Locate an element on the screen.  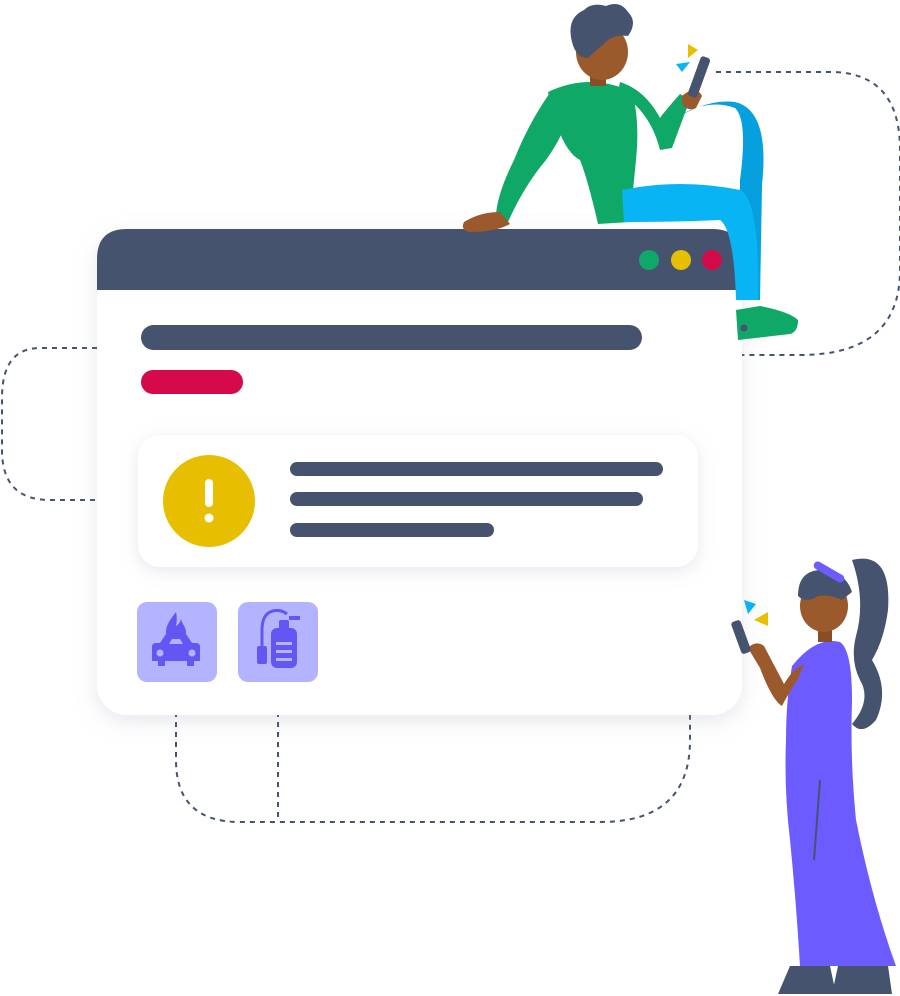
alert-card is located at coordinates (418, 501).